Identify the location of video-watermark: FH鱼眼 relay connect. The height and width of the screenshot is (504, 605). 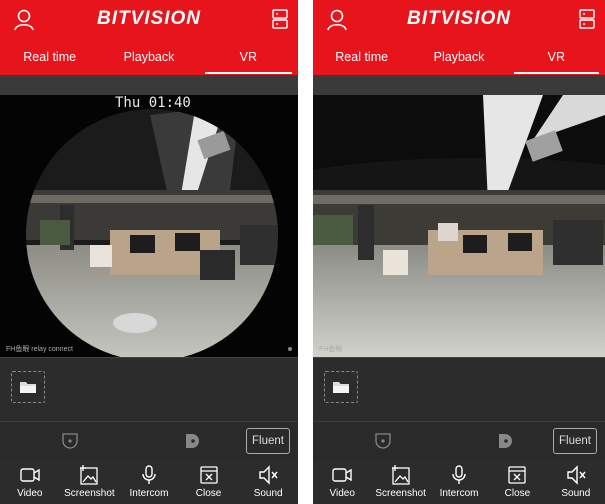
(39, 349).